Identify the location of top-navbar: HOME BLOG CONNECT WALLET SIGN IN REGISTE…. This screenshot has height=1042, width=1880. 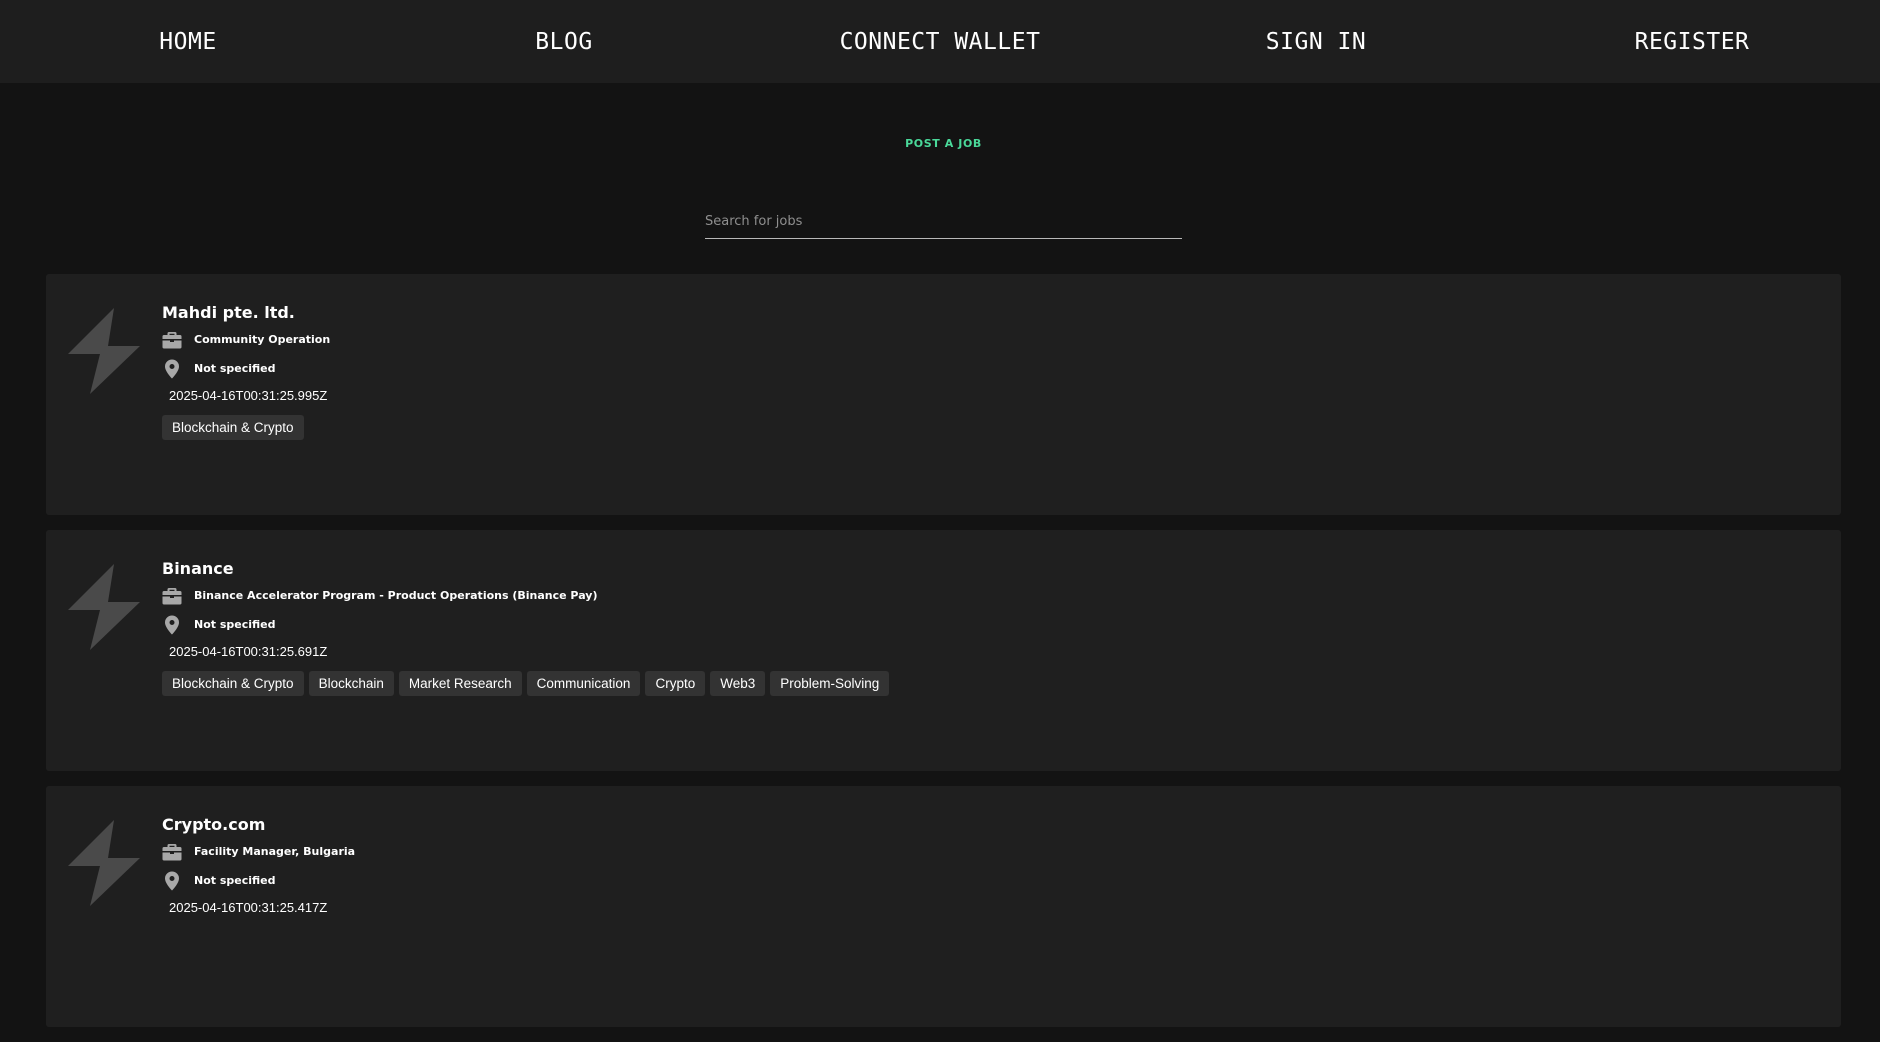
(940, 41).